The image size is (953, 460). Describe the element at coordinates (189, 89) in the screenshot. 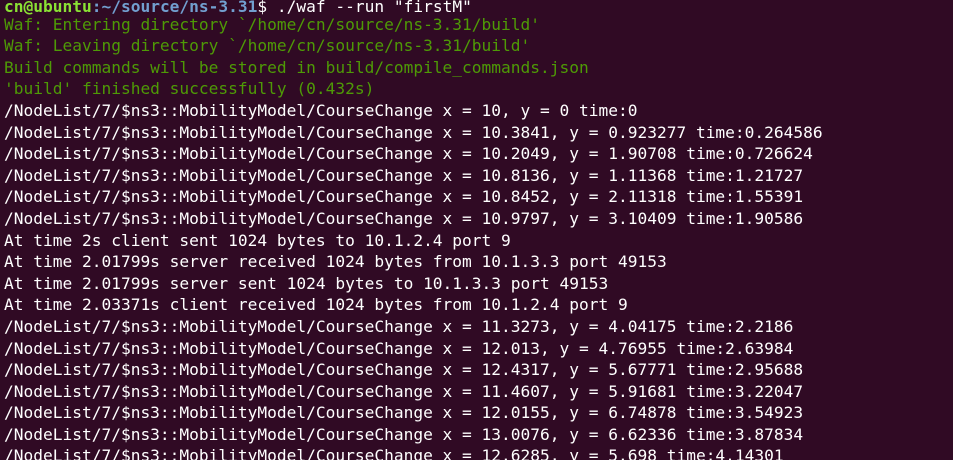

I see `output-line: 'build' finished successfully (0.432s)` at that location.